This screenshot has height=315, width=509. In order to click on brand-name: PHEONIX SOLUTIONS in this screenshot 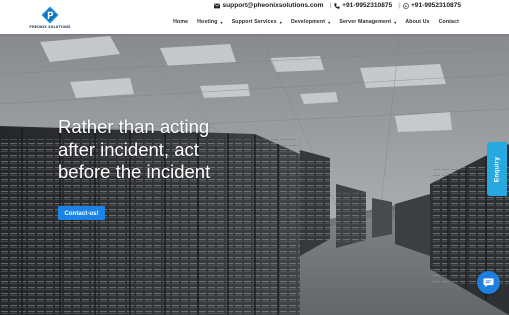, I will do `click(50, 27)`.